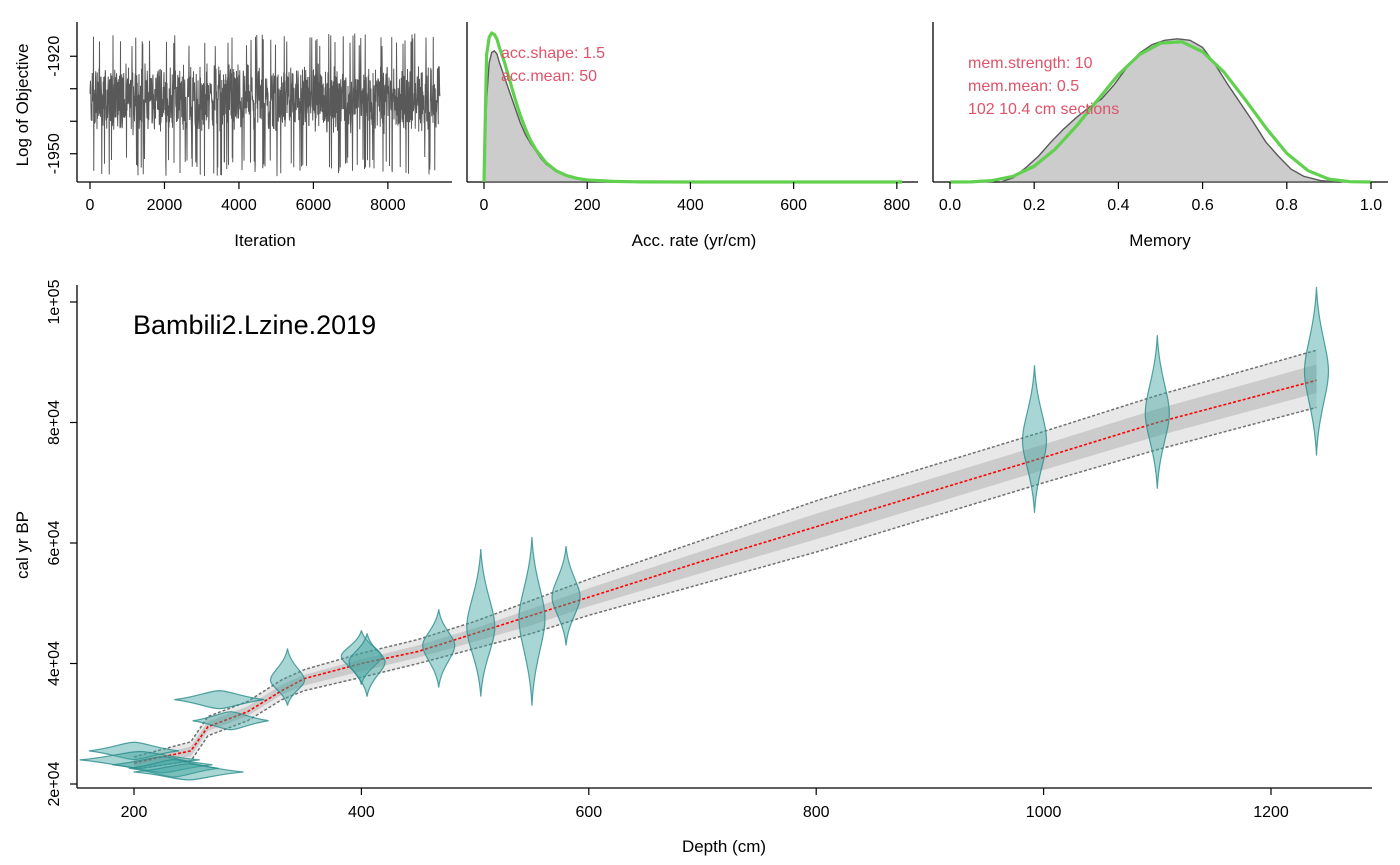  What do you see at coordinates (54, 542) in the screenshot?
I see `age-y-tick-label: 6e+04` at bounding box center [54, 542].